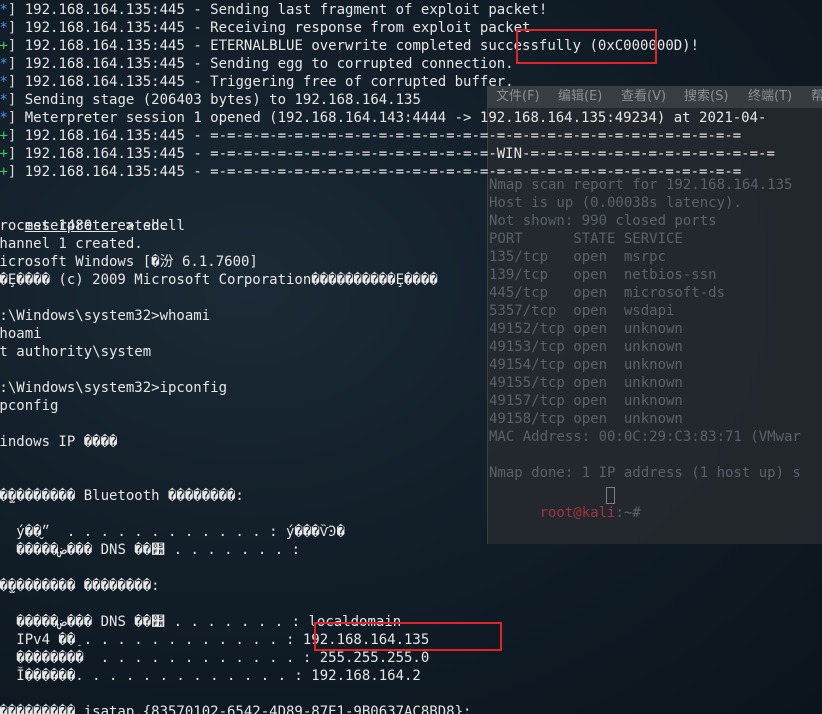  I want to click on shell-line: Channel 1 created., so click(71, 244).